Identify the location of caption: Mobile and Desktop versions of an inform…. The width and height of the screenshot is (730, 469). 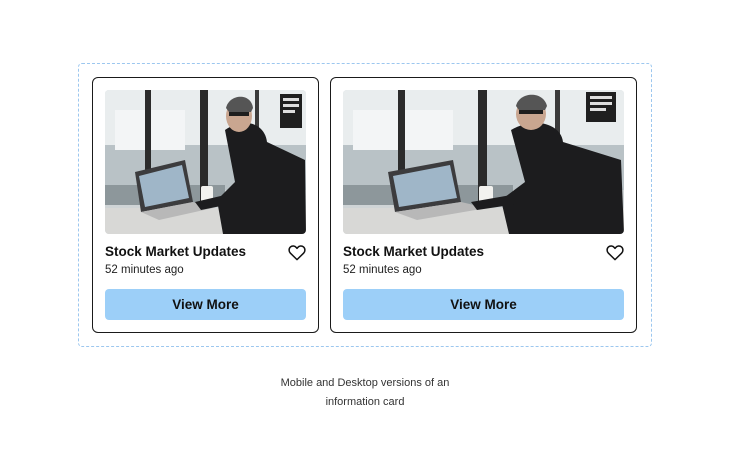
(365, 393).